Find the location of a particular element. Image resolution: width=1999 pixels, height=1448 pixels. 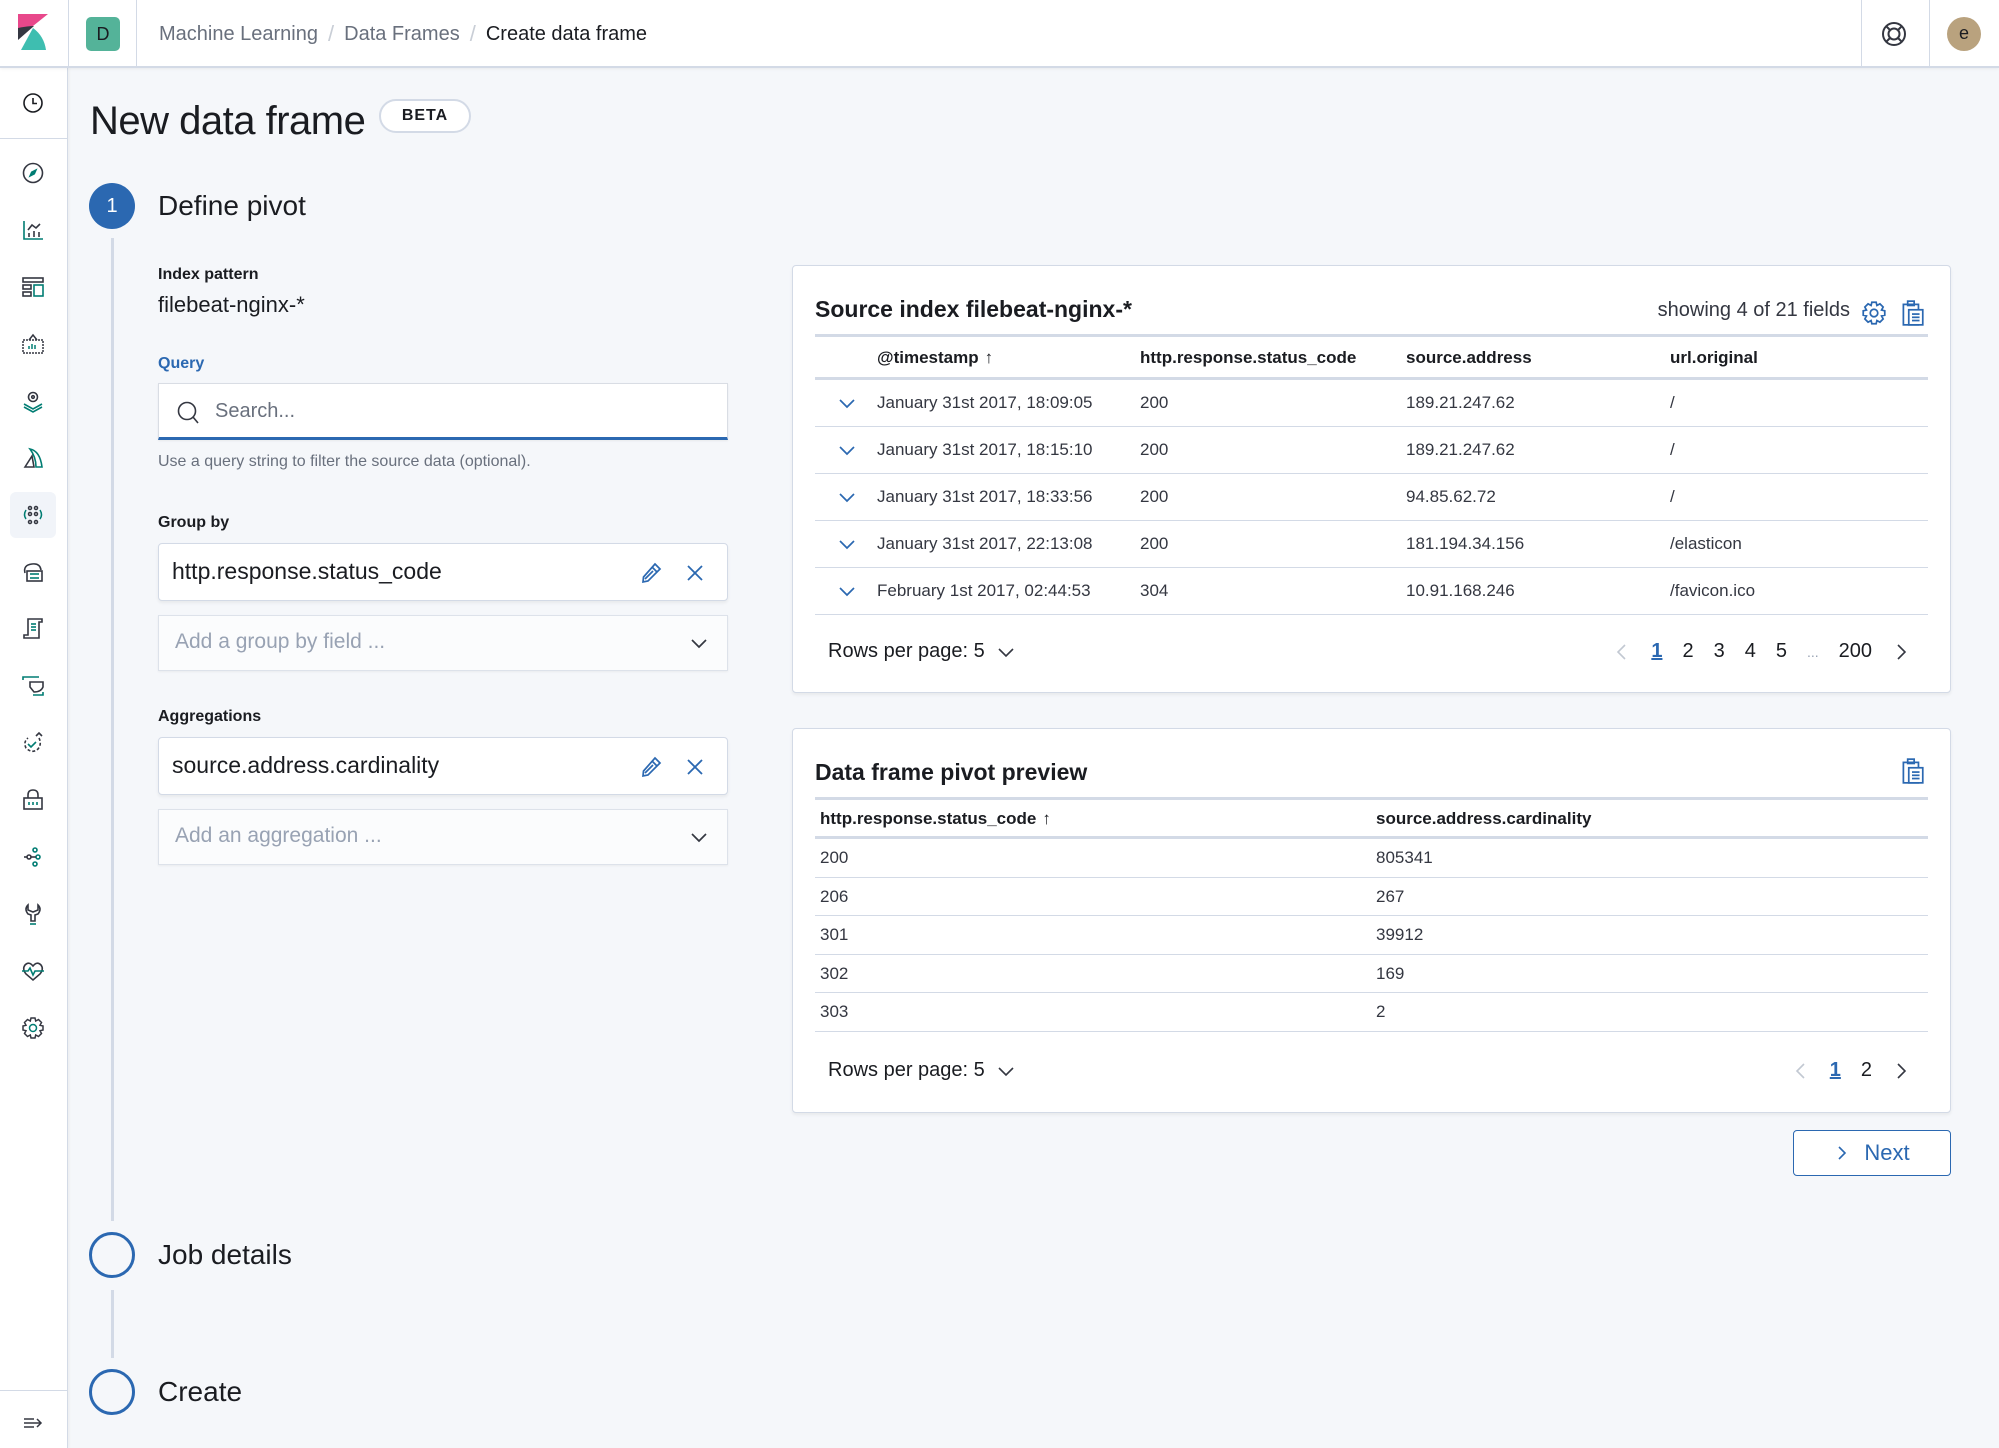

canvas-icon is located at coordinates (33, 343).